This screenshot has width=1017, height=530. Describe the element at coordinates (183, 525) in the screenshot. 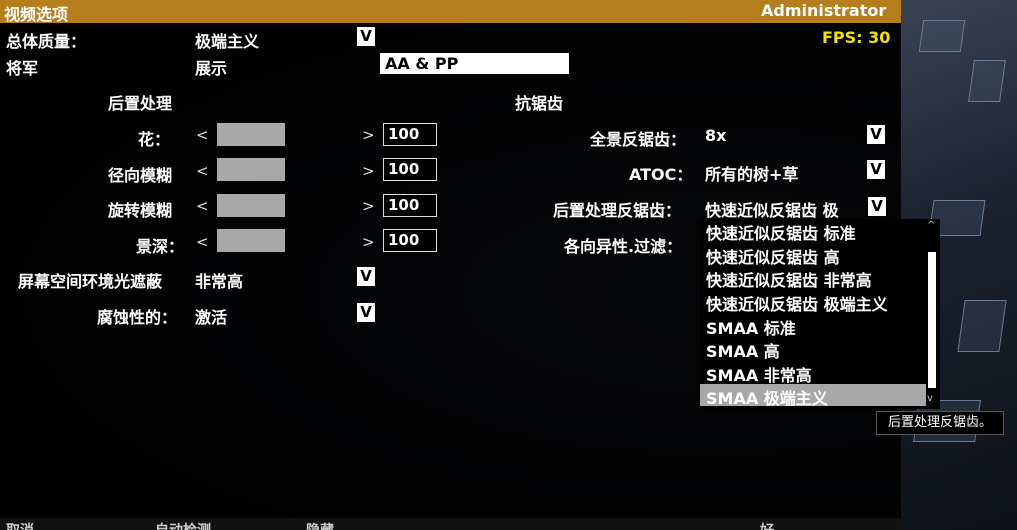

I see `auto-detect-button: 自动检测` at that location.